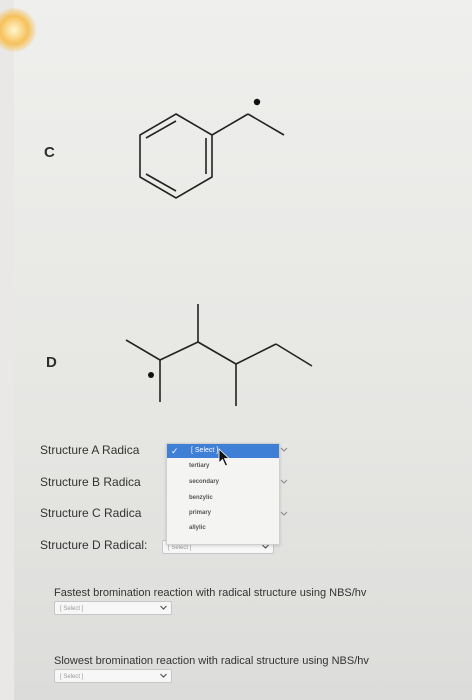  What do you see at coordinates (205, 450) in the screenshot?
I see `menu-option-label: [ Select ]` at bounding box center [205, 450].